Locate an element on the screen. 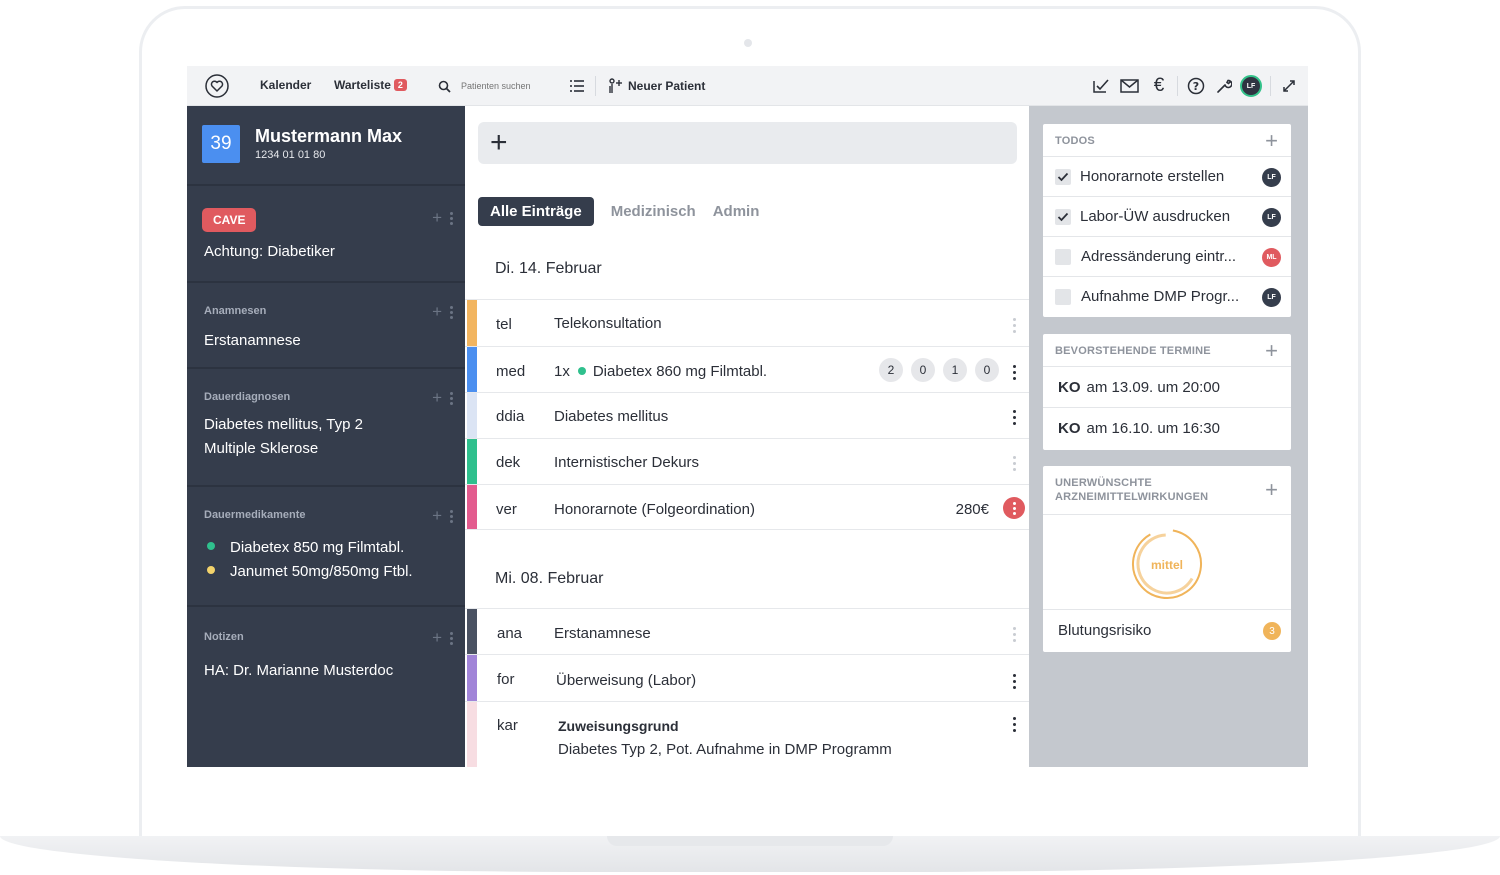  add-adverse-effect-button: + is located at coordinates (1271, 490).